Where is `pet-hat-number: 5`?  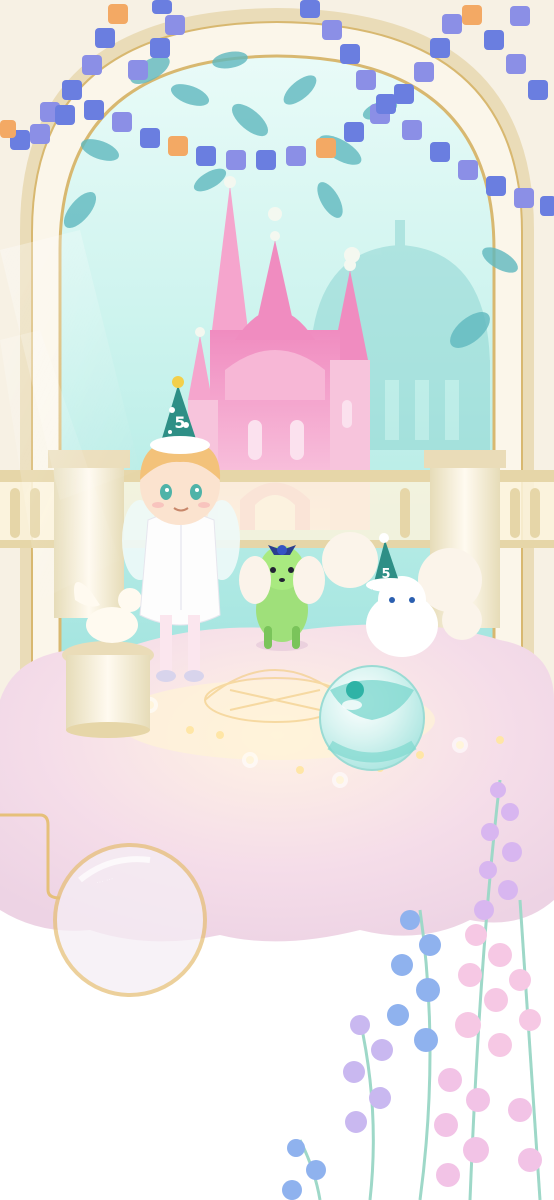
pet-hat-number: 5 is located at coordinates (385, 574).